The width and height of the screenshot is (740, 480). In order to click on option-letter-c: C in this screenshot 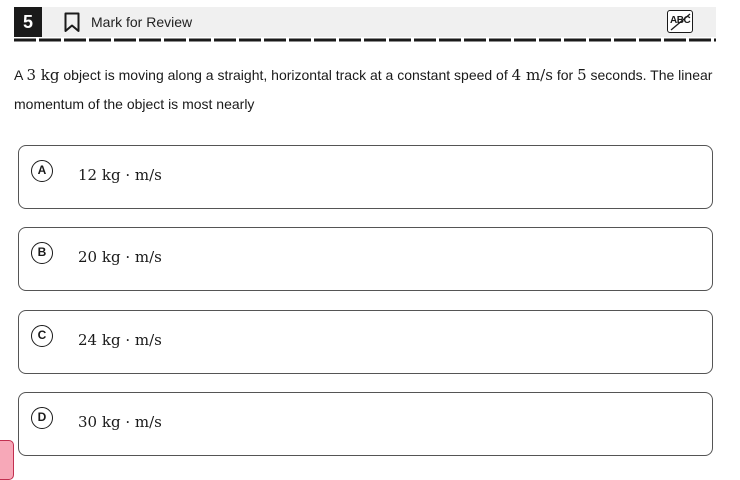, I will do `click(42, 336)`.